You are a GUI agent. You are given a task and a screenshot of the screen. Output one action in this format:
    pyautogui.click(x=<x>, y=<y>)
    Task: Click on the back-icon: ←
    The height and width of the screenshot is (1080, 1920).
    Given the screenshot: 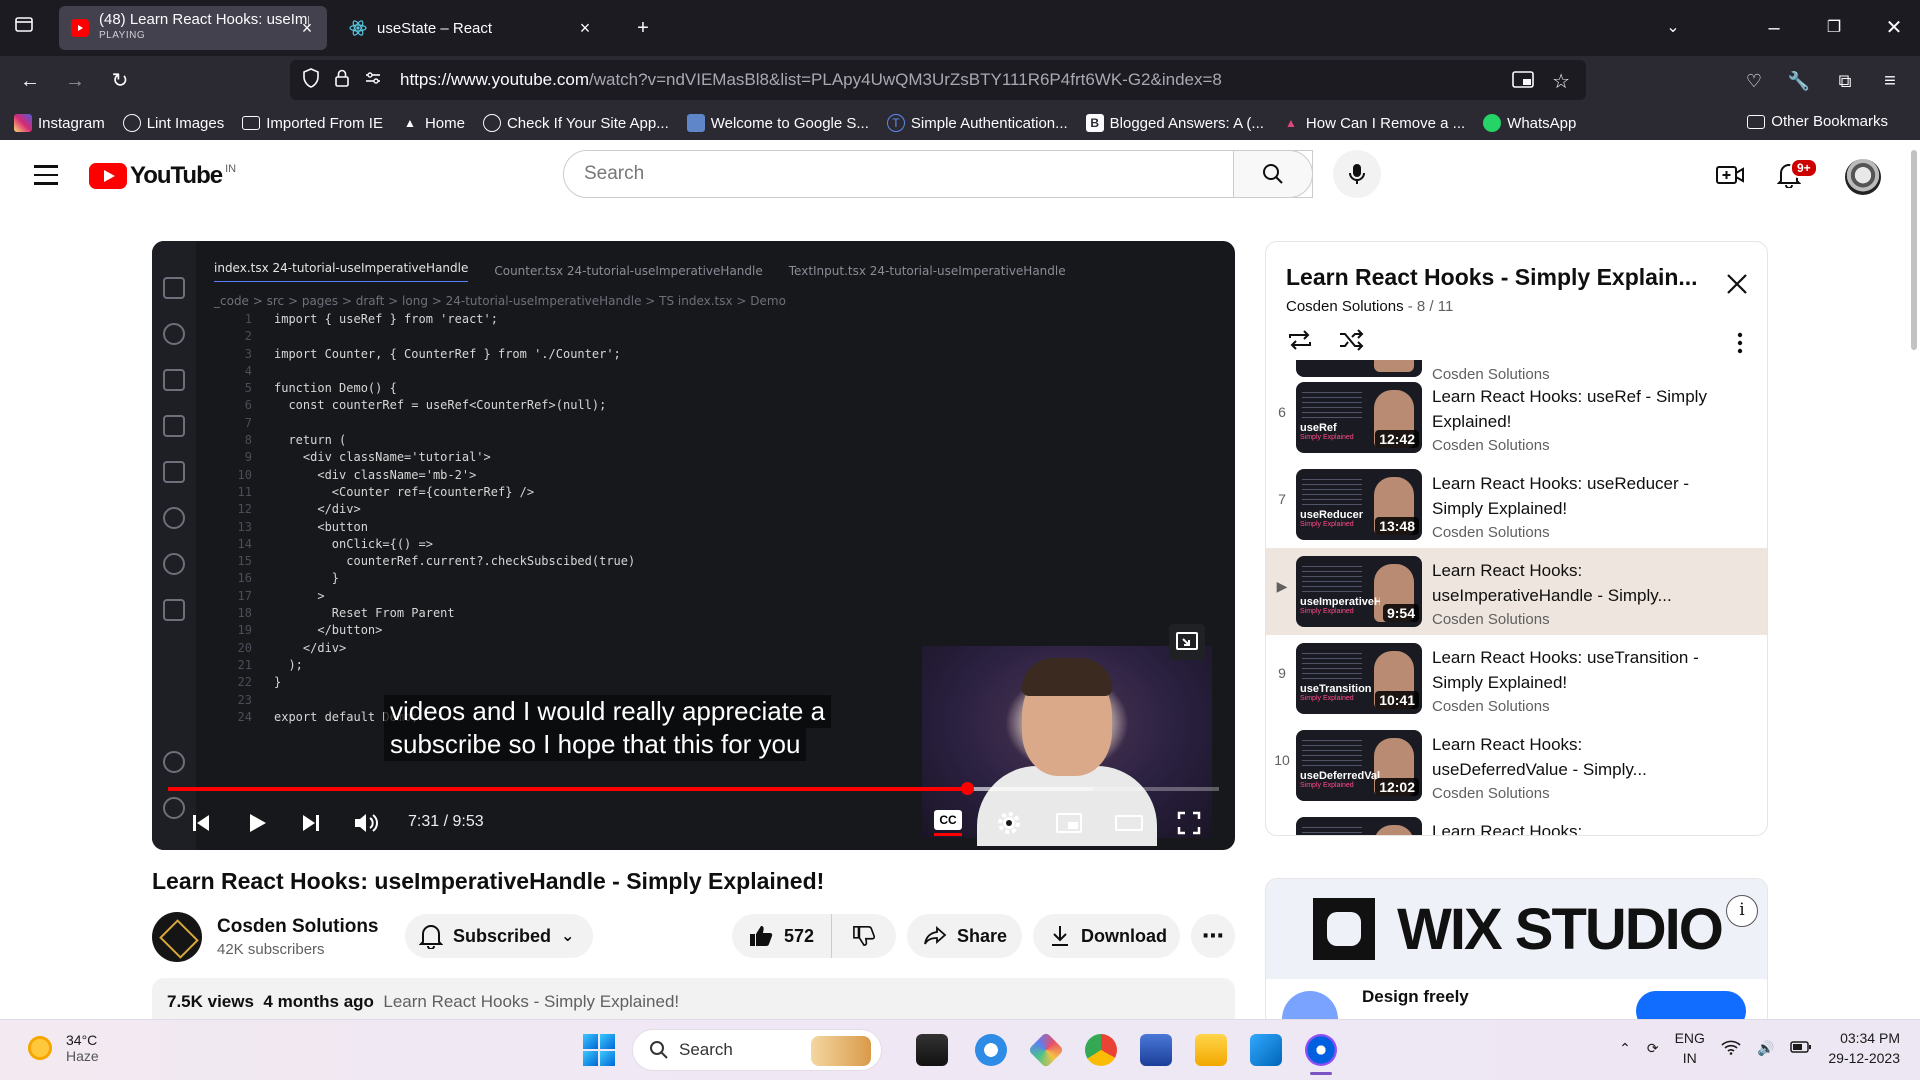 What is the action you would take?
    pyautogui.click(x=30, y=81)
    